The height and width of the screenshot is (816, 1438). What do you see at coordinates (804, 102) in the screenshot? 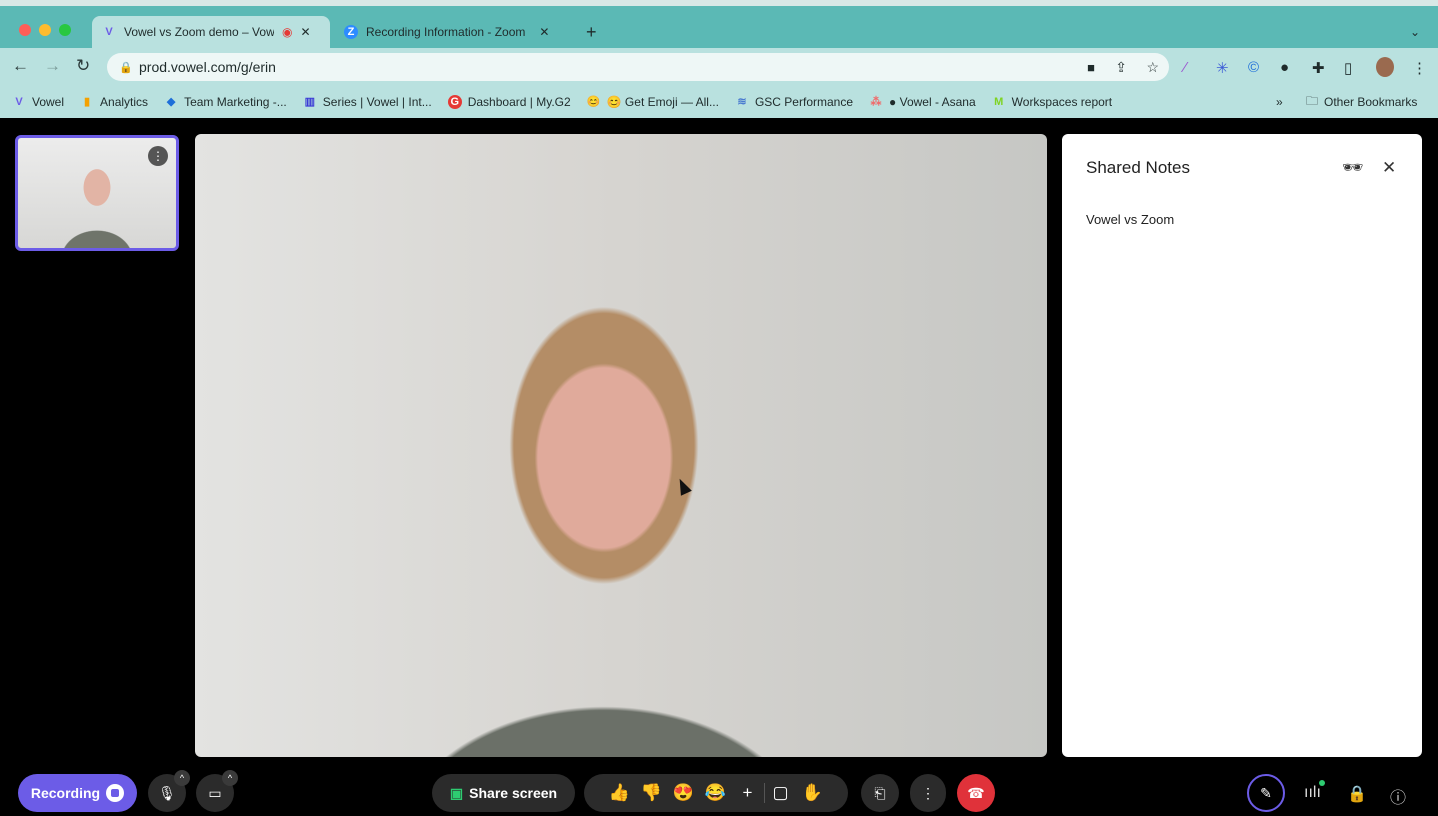
I see `bookmark-label: GSC Performance` at bounding box center [804, 102].